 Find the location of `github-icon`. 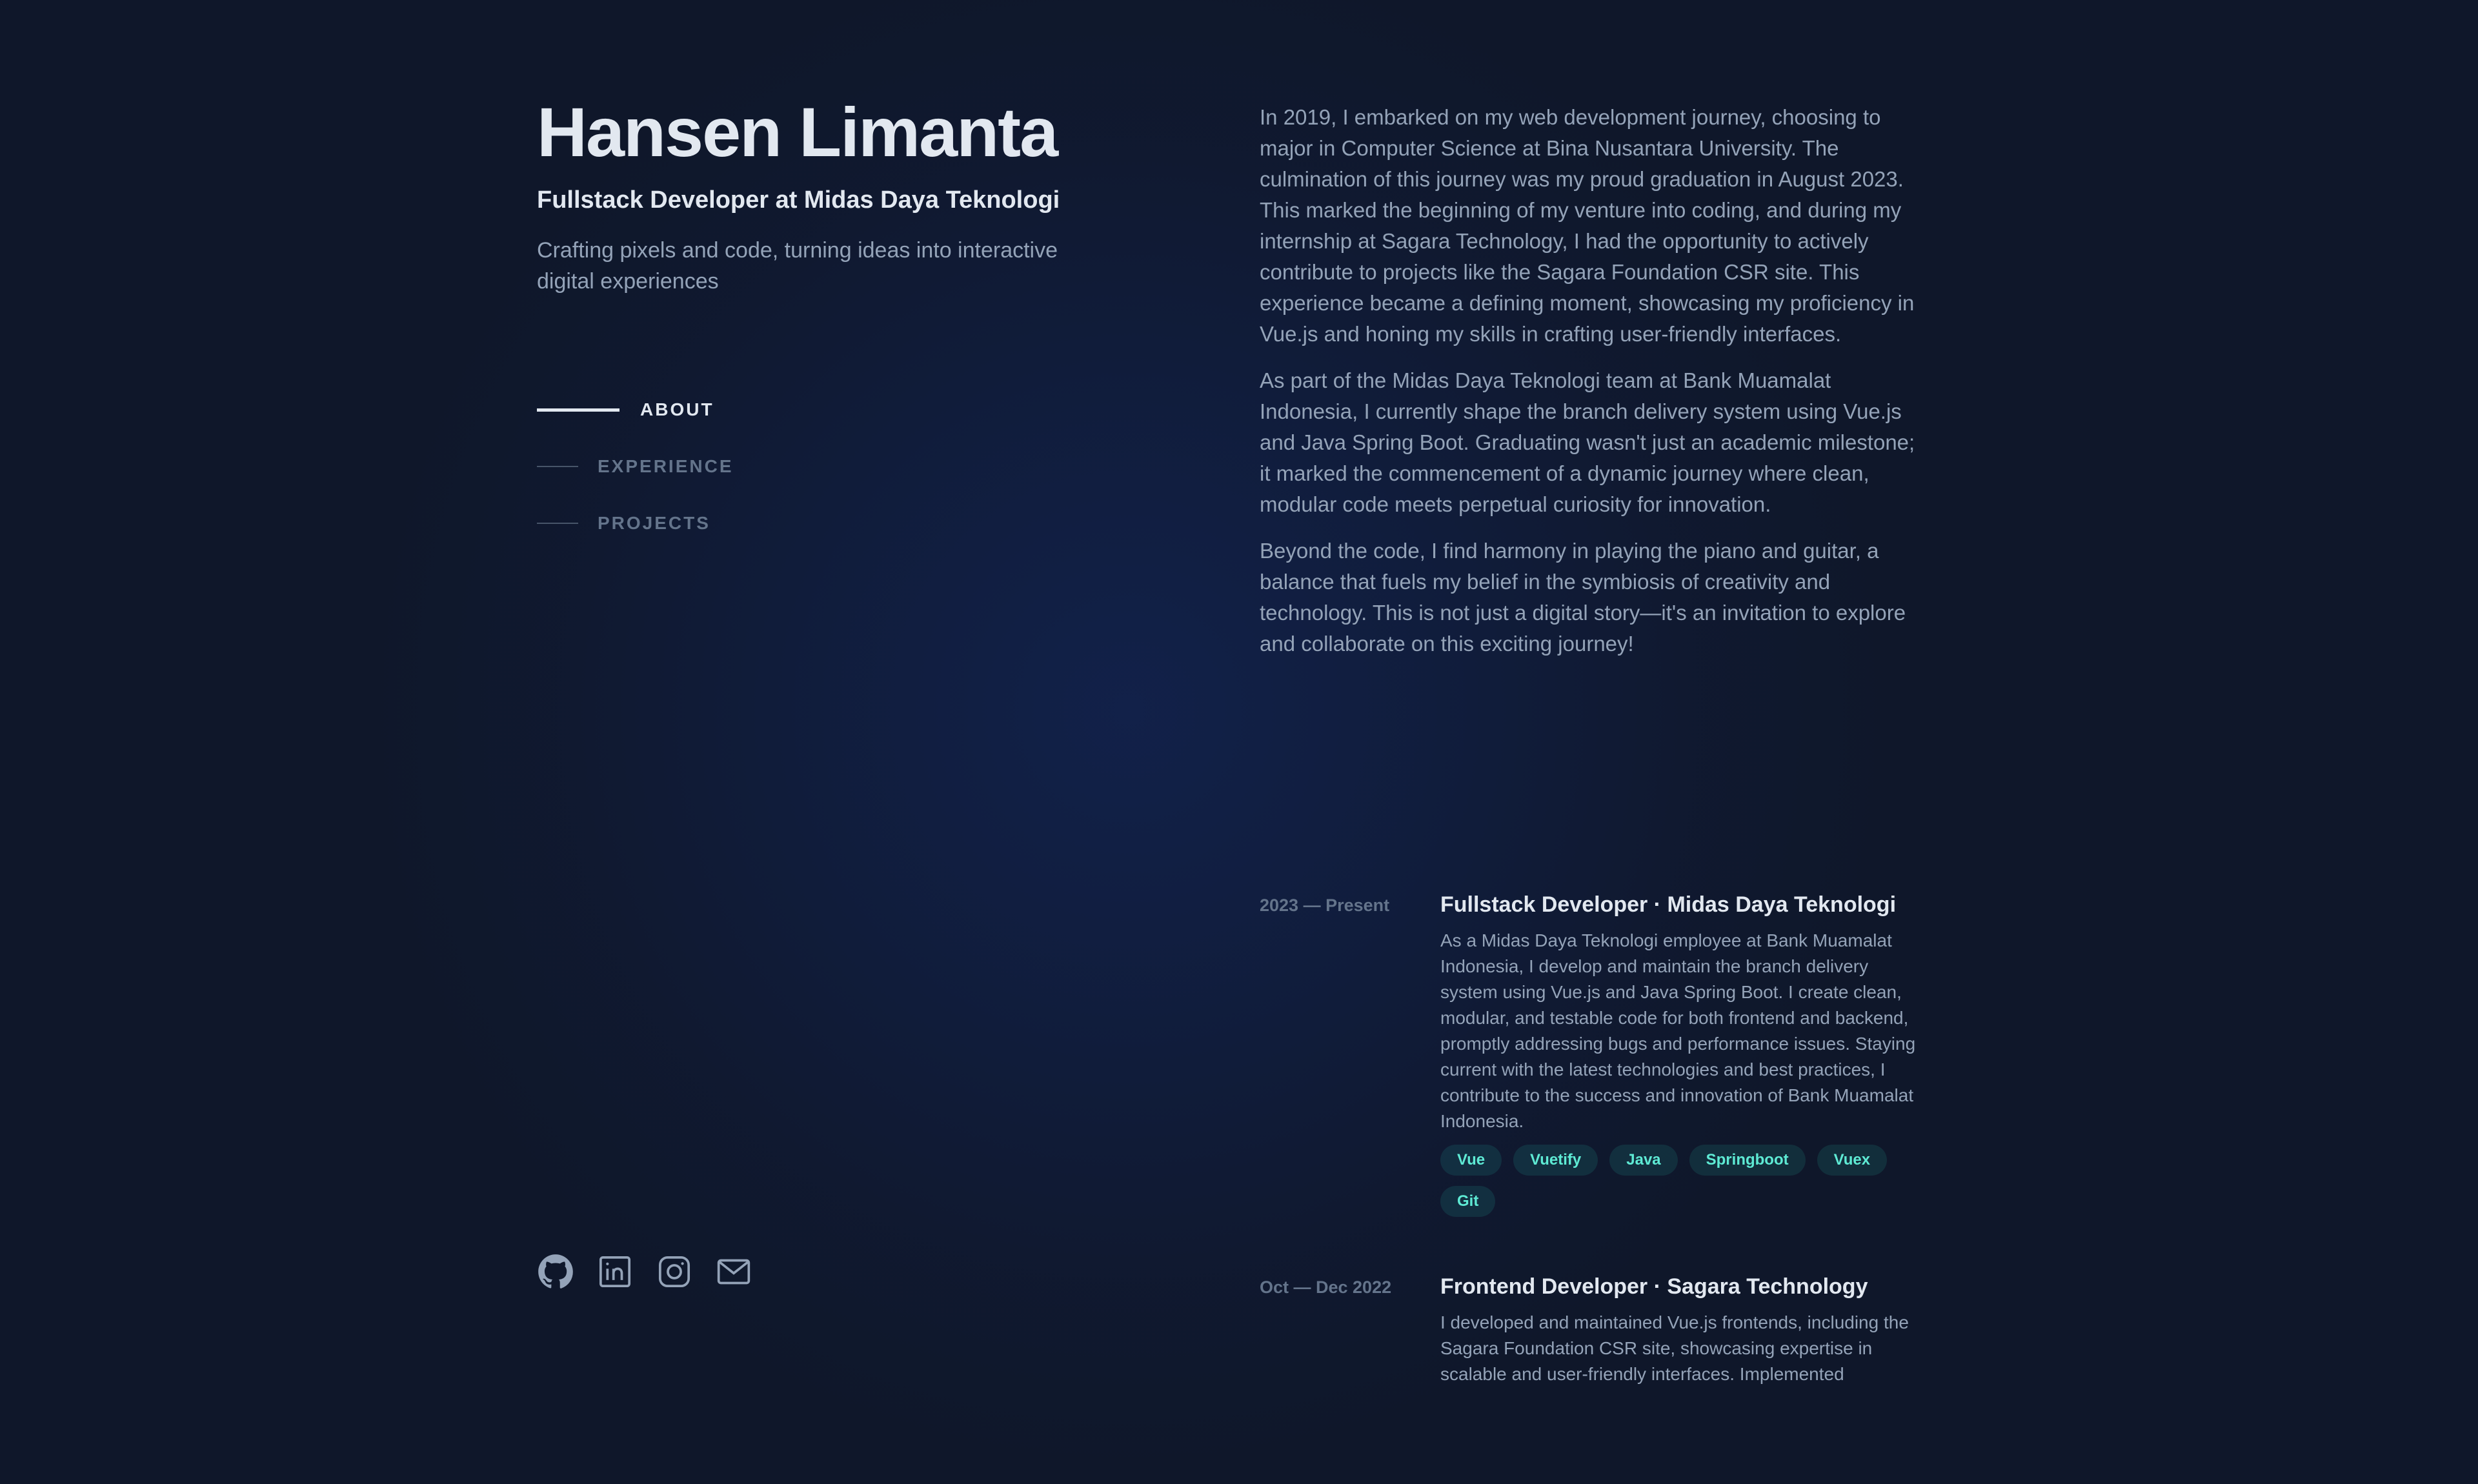

github-icon is located at coordinates (555, 1271).